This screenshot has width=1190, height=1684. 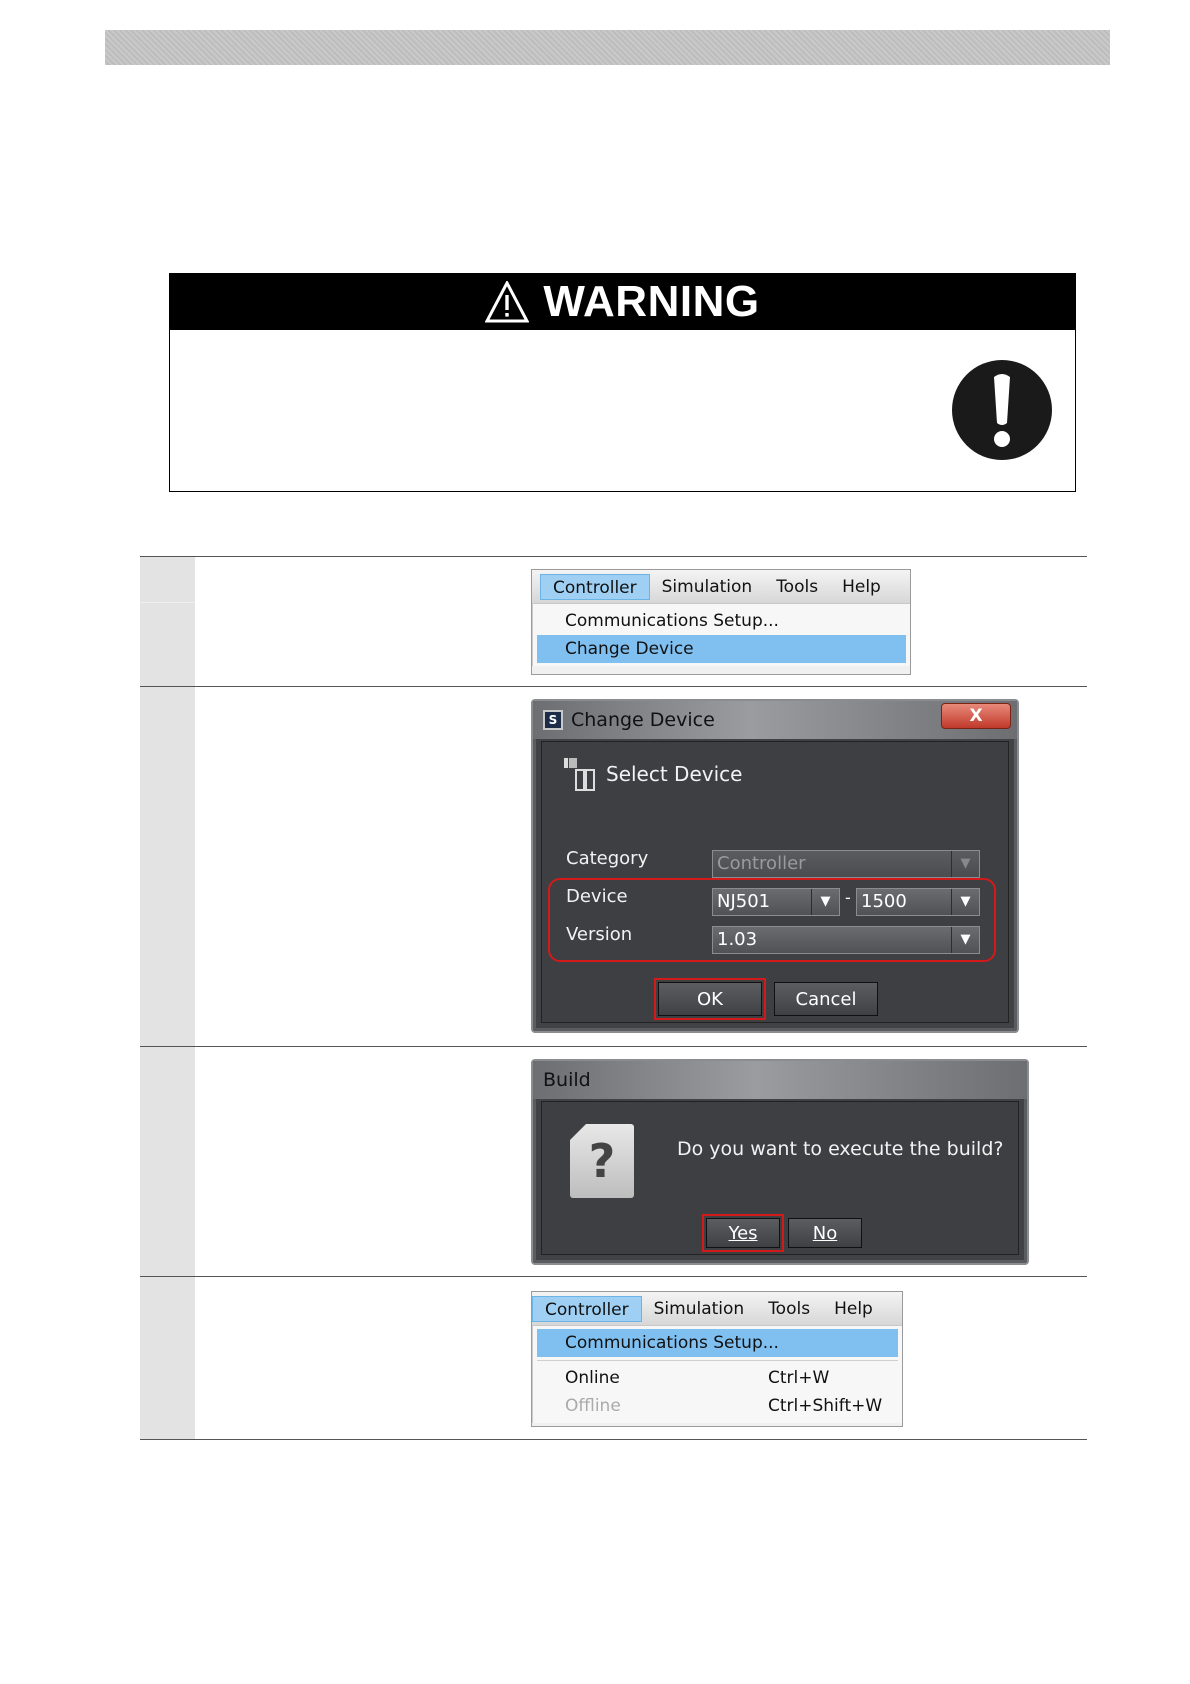 What do you see at coordinates (607, 47) in the screenshot?
I see `page-header-bar` at bounding box center [607, 47].